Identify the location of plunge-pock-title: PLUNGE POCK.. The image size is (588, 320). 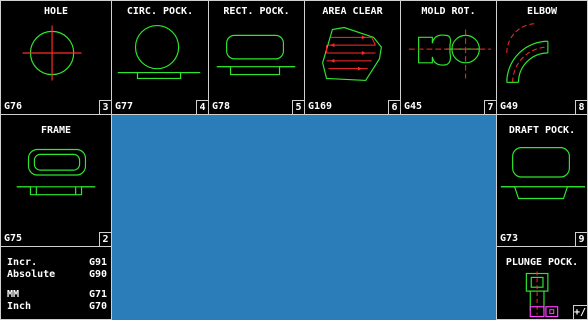
(542, 262).